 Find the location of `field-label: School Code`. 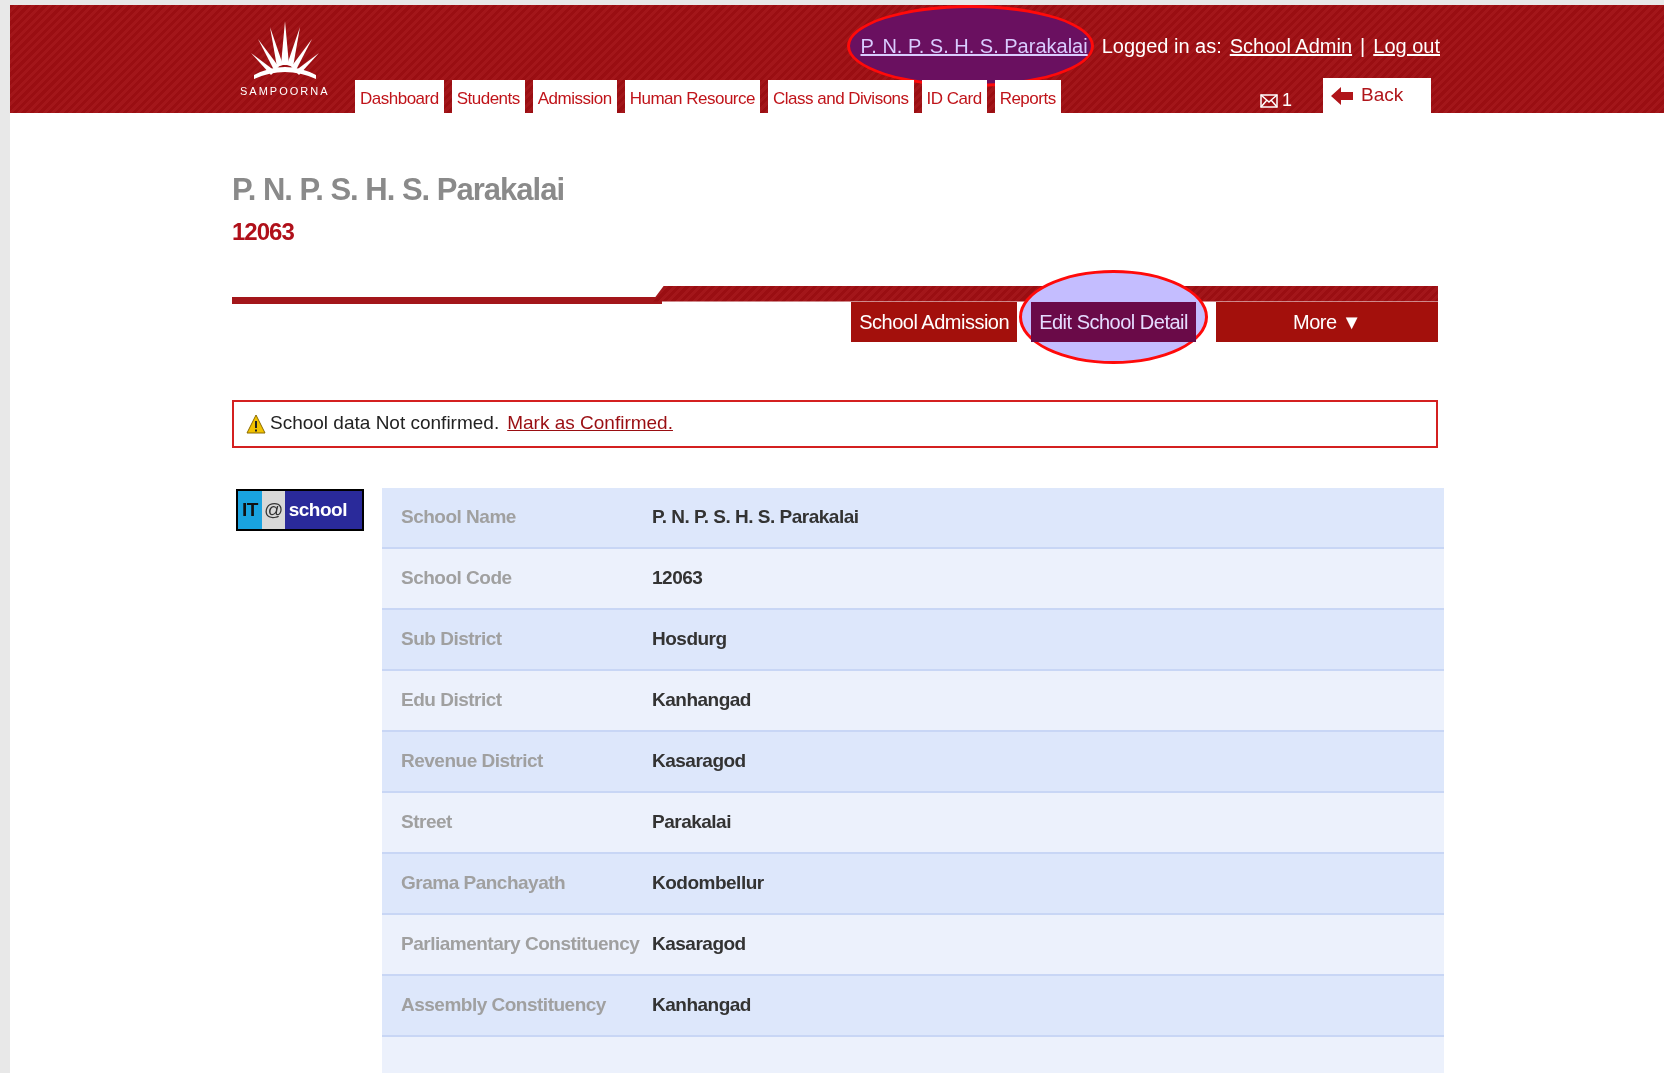

field-label: School Code is located at coordinates (456, 577).